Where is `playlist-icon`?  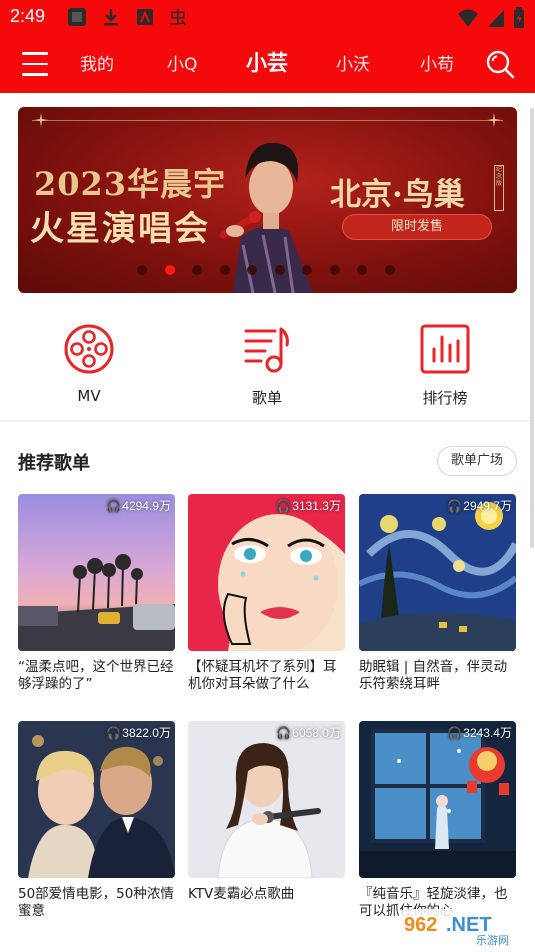
playlist-icon is located at coordinates (266, 350).